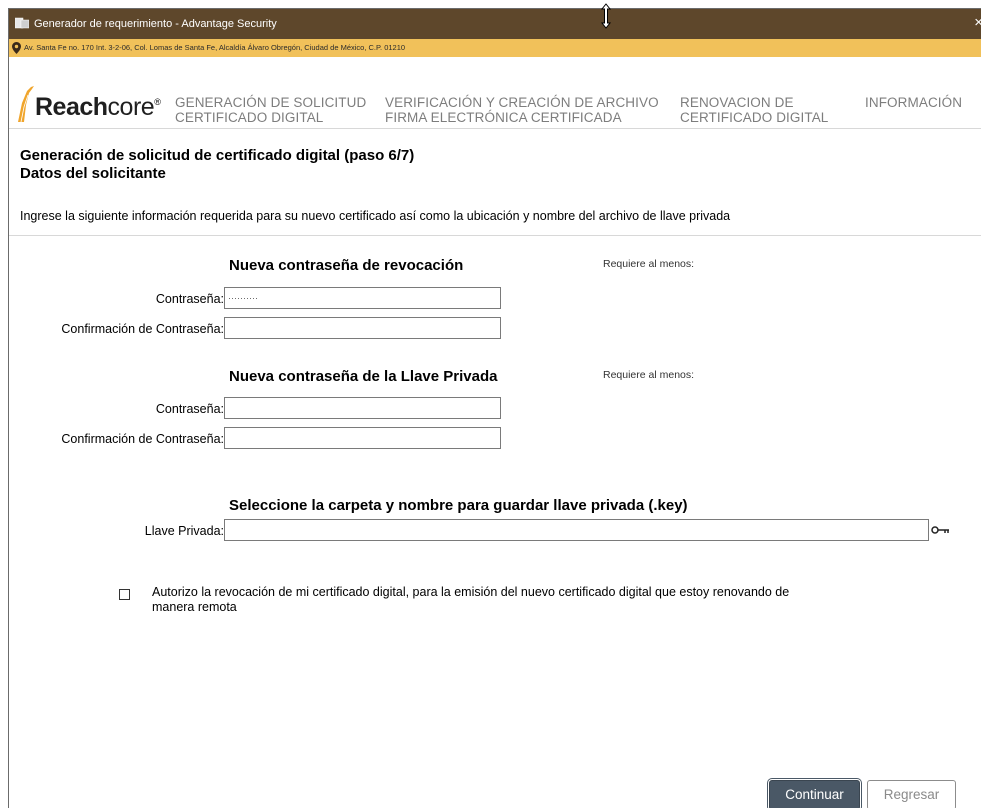 This screenshot has height=808, width=981. What do you see at coordinates (362, 408) in the screenshot?
I see `private-key-password-field` at bounding box center [362, 408].